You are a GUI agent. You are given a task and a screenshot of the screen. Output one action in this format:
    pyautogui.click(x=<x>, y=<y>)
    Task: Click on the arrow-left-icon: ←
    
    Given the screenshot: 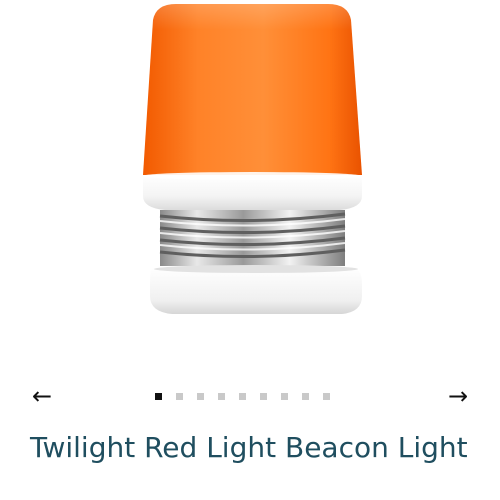 What is the action you would take?
    pyautogui.click(x=42, y=396)
    